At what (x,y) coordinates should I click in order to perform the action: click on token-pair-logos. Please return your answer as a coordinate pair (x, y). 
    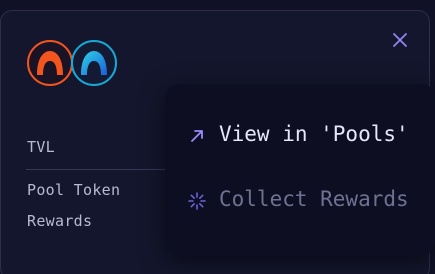
    Looking at the image, I should click on (74, 65).